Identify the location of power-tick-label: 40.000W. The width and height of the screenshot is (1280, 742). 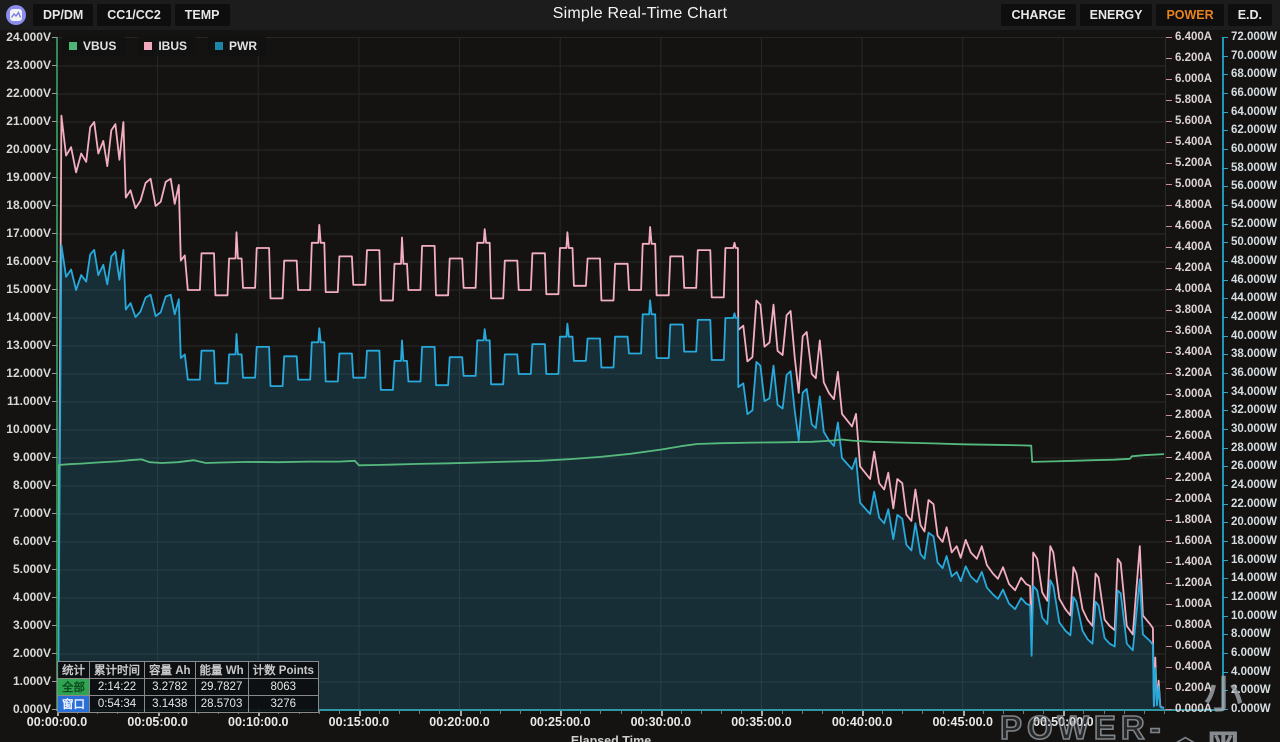
(1254, 335).